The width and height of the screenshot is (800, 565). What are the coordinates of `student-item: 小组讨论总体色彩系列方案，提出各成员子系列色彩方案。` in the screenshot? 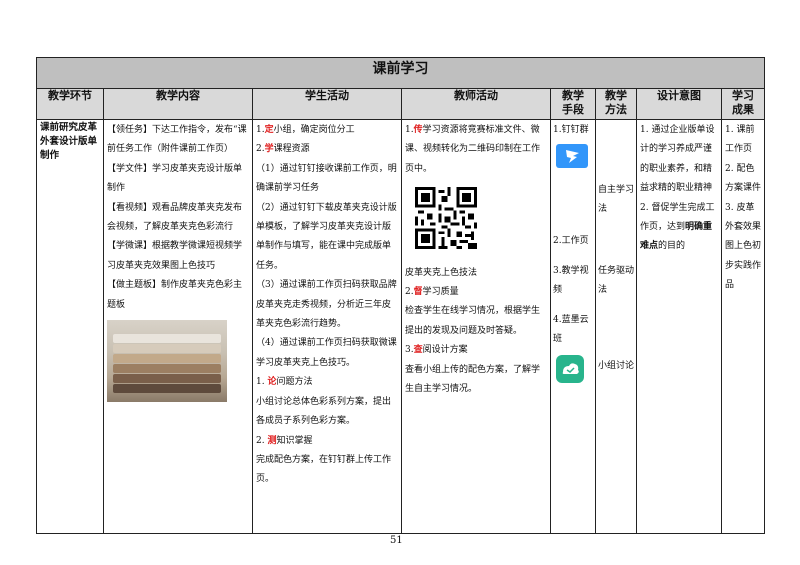 It's located at (324, 411).